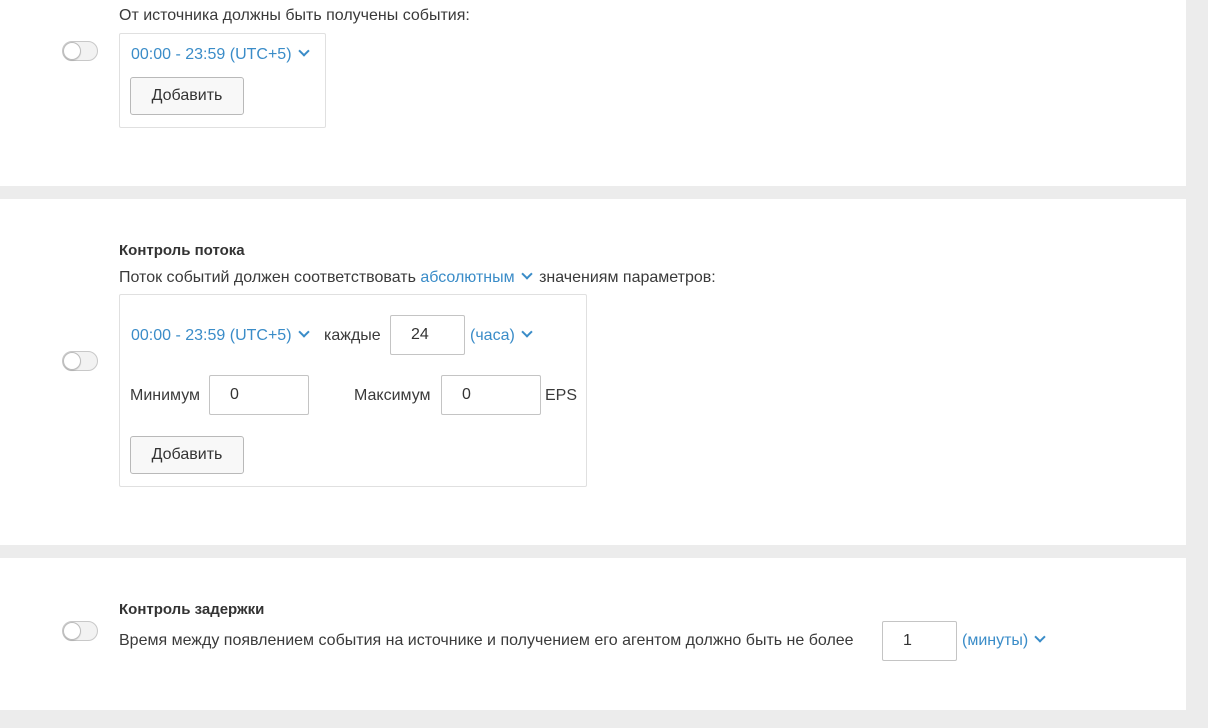  I want to click on flow-control-title: Контроль потока, so click(182, 250).